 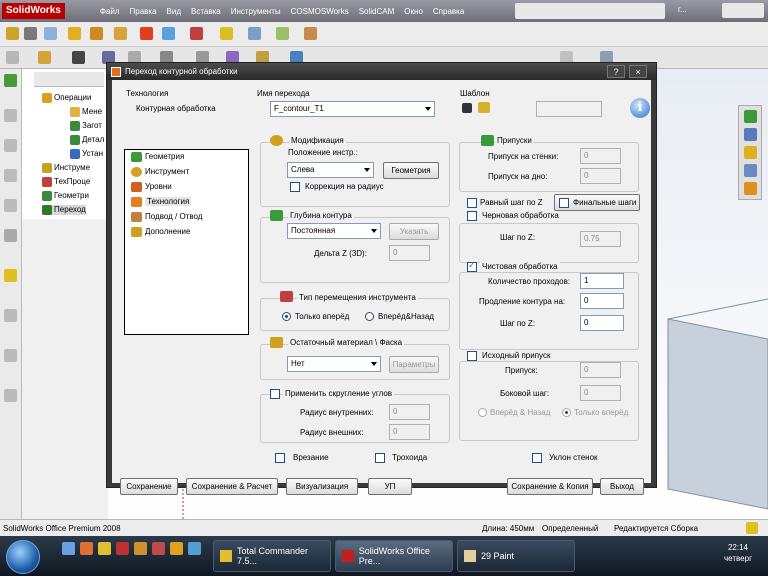 What do you see at coordinates (174, 11) in the screenshot?
I see `menu-view: Вид` at bounding box center [174, 11].